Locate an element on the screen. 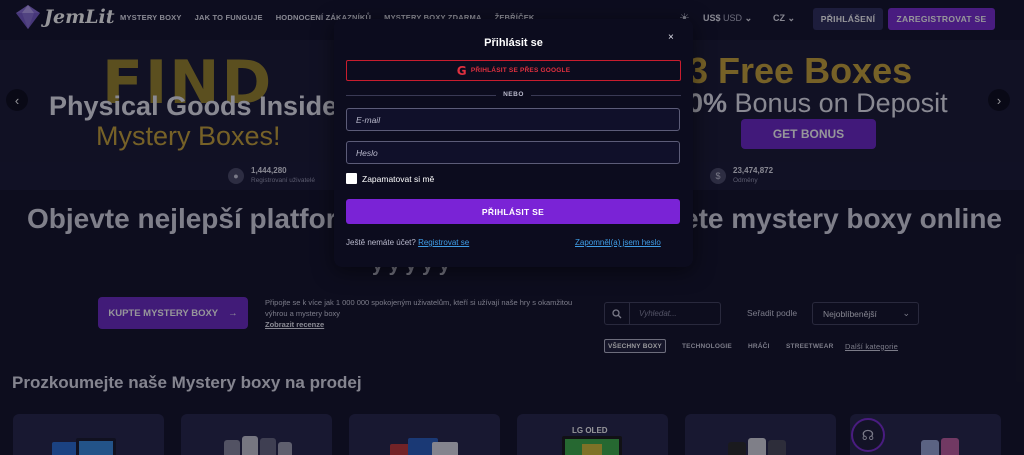 Image resolution: width=1024 pixels, height=455 pixels. password-field is located at coordinates (513, 152).